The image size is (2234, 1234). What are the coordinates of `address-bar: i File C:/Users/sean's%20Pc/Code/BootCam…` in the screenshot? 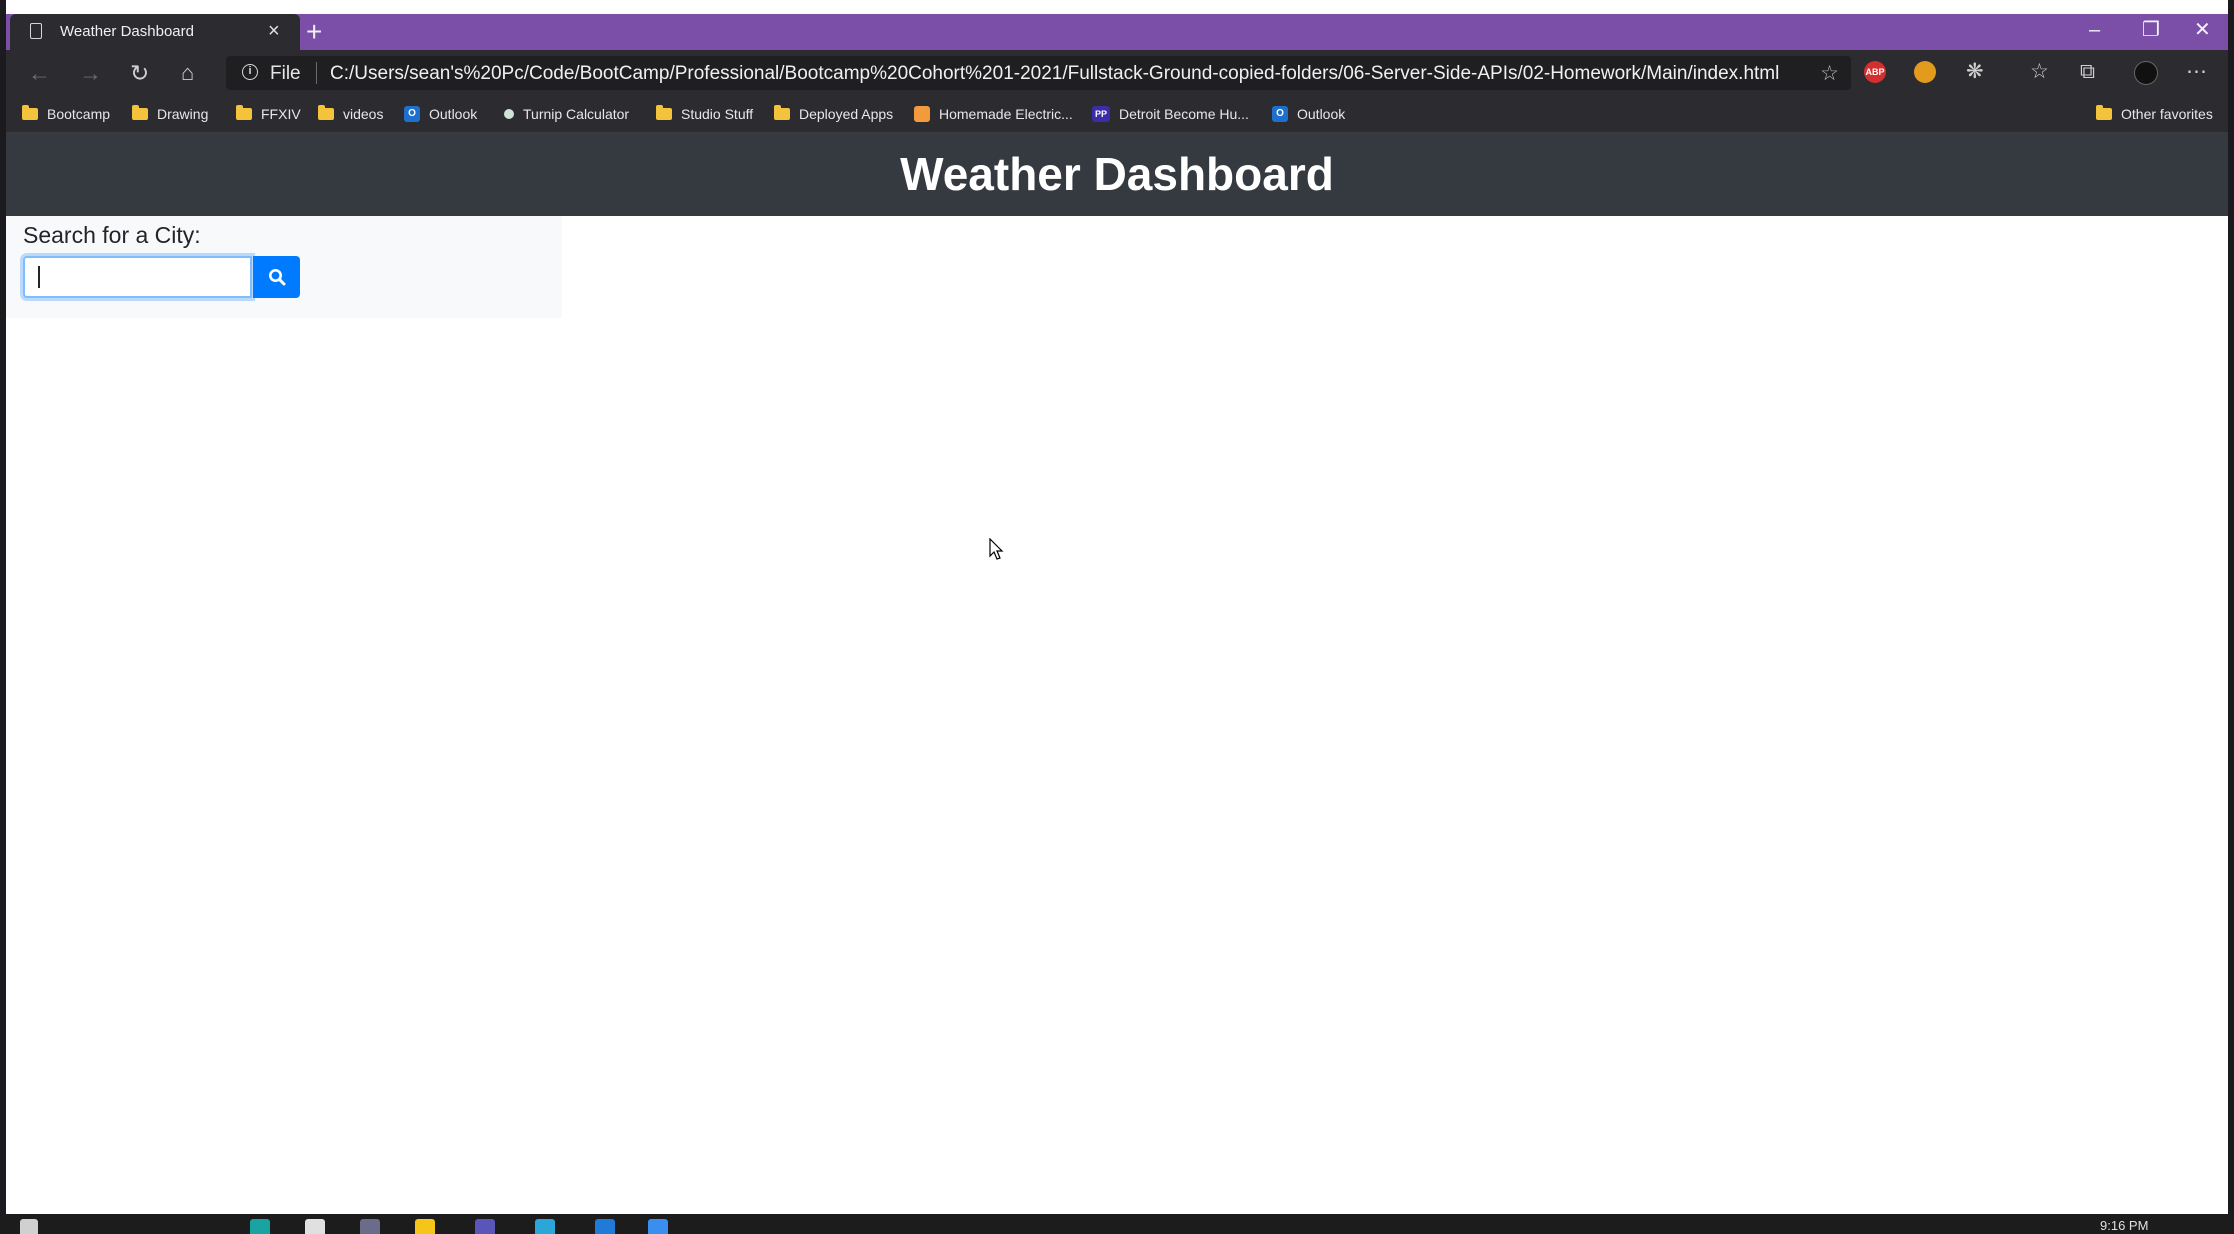 It's located at (1038, 73).